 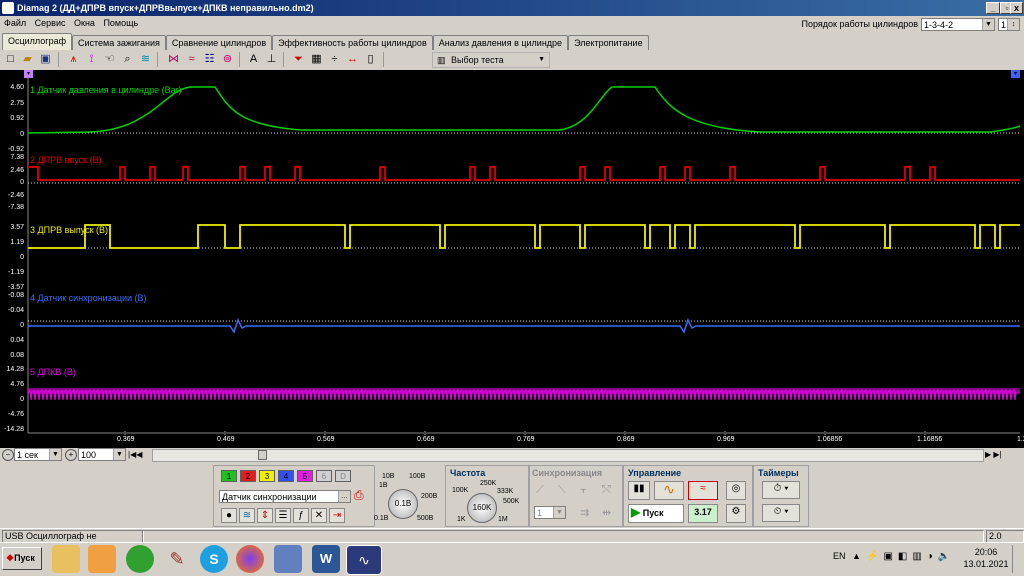 What do you see at coordinates (229, 515) in the screenshot?
I see `eye-icon: ●` at bounding box center [229, 515].